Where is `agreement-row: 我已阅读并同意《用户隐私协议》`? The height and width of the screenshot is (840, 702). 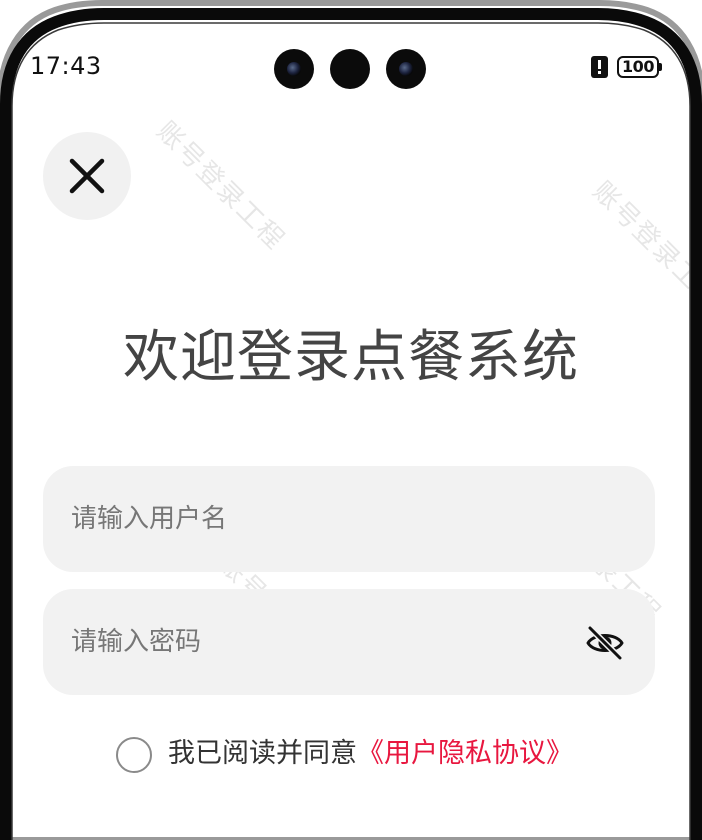
agreement-row: 我已阅读并同意《用户隐私协议》 is located at coordinates (386, 755).